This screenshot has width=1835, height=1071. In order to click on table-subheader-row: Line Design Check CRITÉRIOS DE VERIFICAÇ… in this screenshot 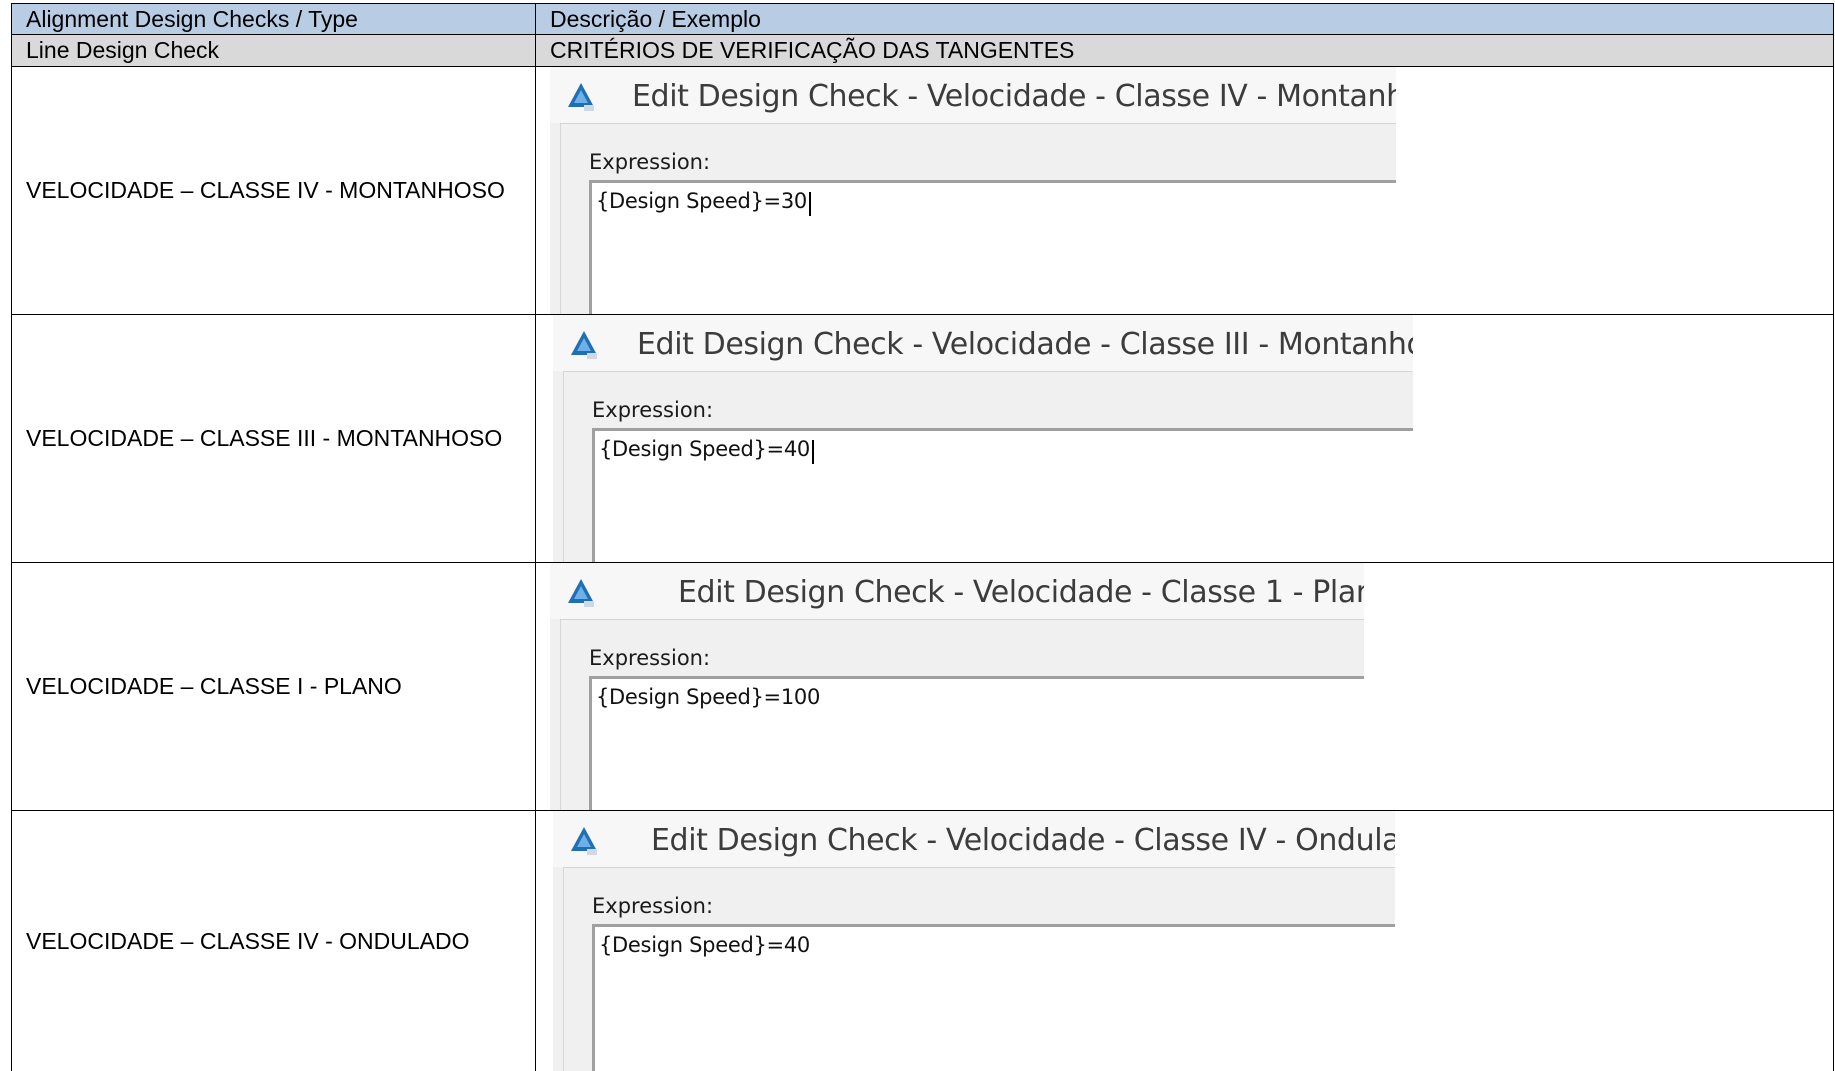, I will do `click(923, 51)`.